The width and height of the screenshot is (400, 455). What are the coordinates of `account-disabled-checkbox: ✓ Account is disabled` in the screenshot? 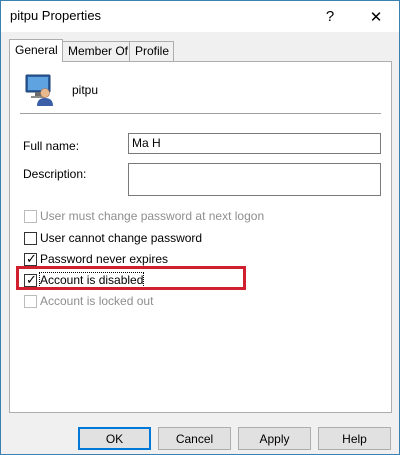 It's located at (84, 279).